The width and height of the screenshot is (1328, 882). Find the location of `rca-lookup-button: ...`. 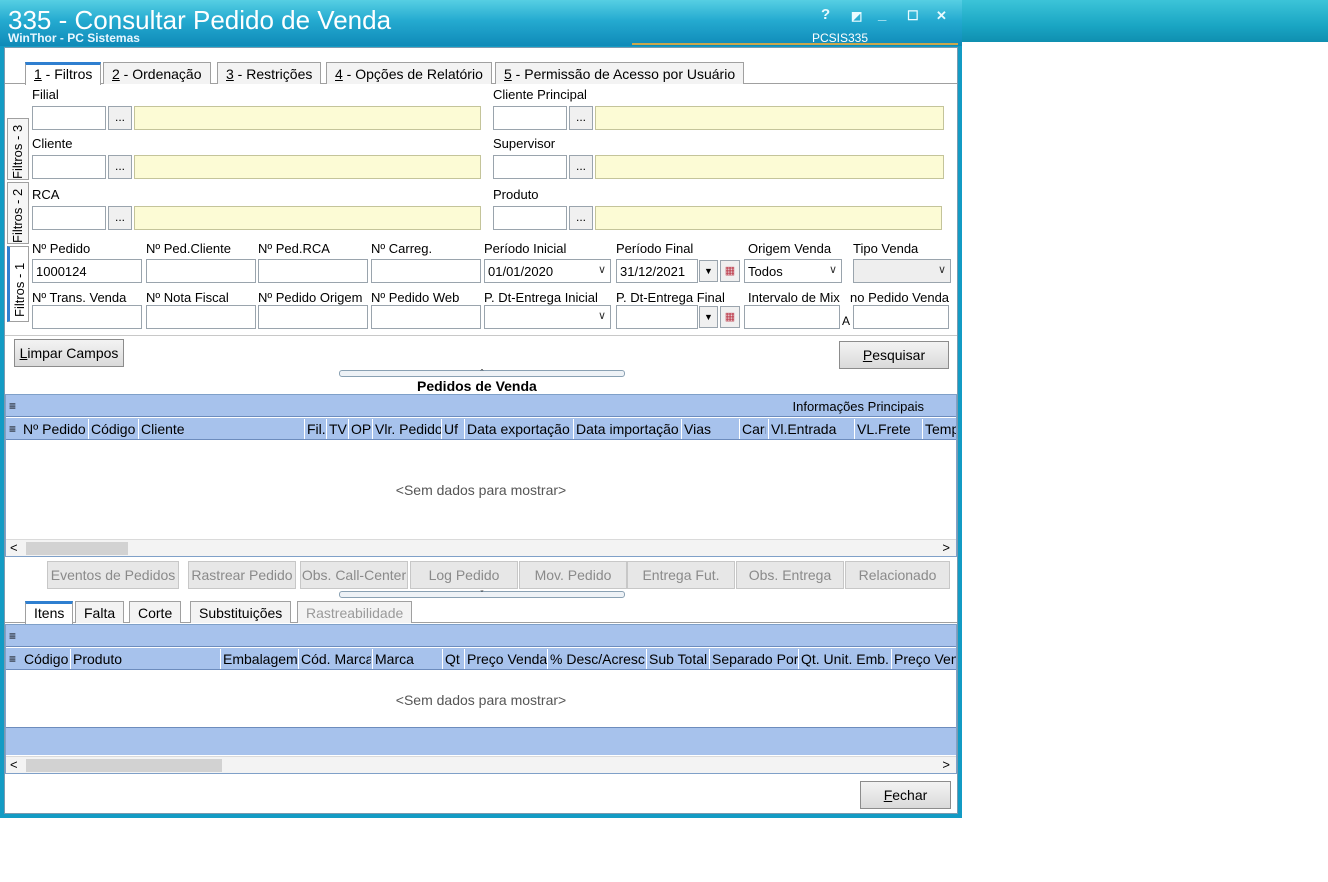

rca-lookup-button: ... is located at coordinates (120, 218).